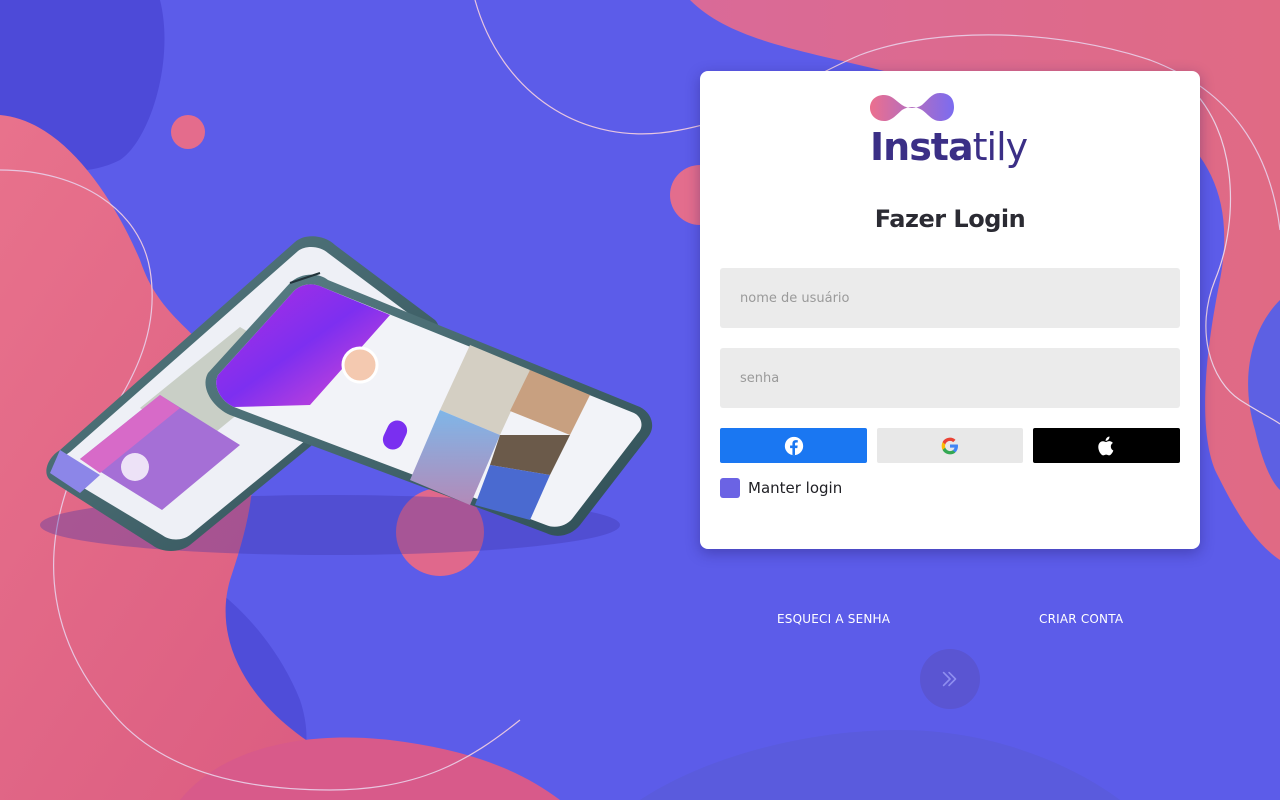 The height and width of the screenshot is (800, 1280). I want to click on login-title: Fazer Login, so click(950, 219).